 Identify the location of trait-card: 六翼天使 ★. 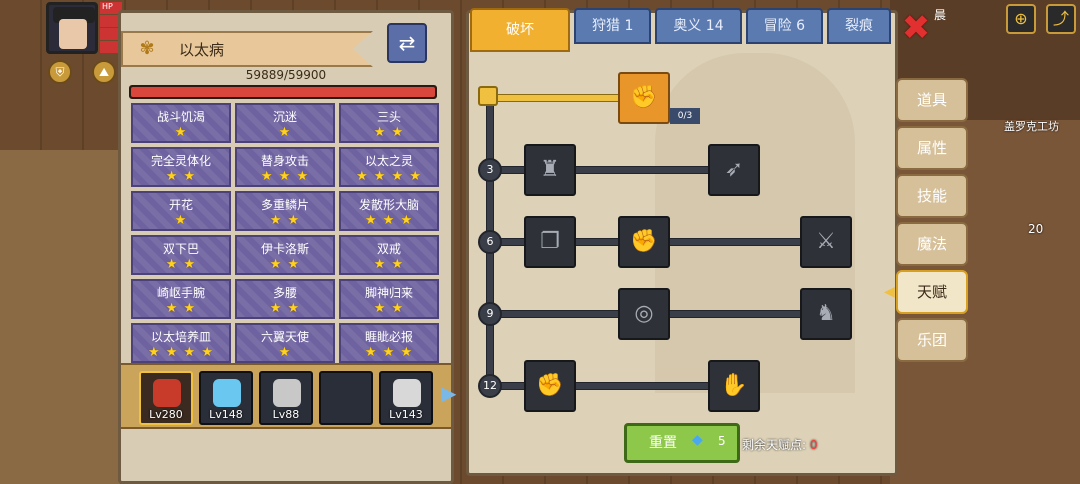
(285, 343).